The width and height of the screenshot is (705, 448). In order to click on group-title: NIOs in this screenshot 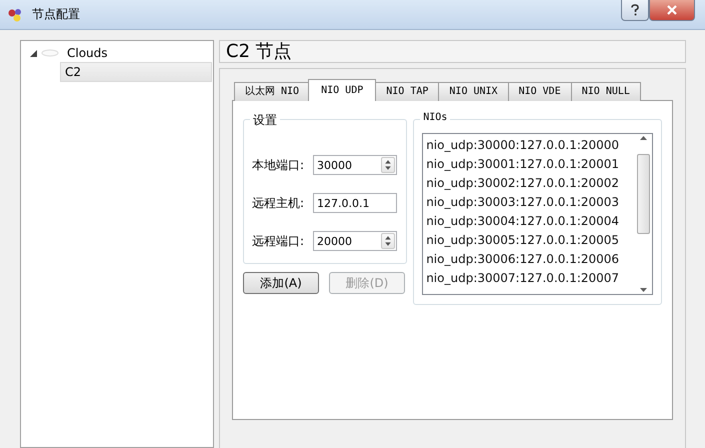, I will do `click(435, 117)`.